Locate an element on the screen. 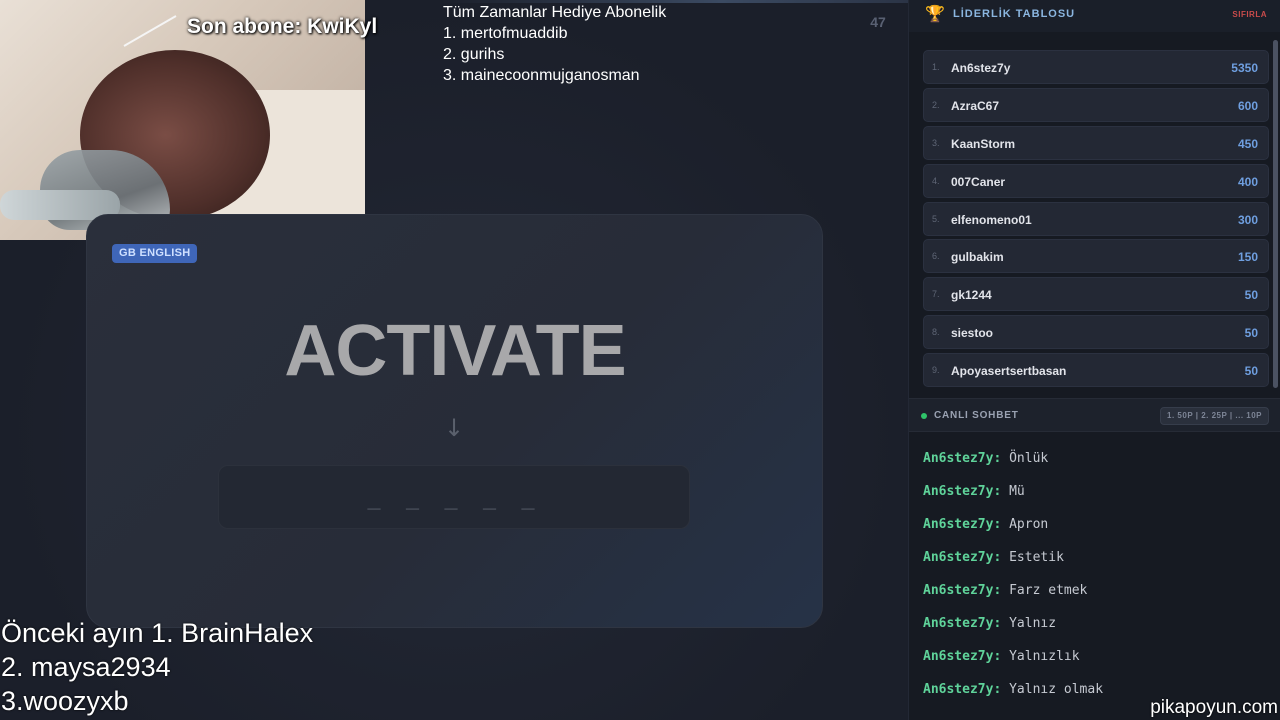  webcam-cable is located at coordinates (150, 31).